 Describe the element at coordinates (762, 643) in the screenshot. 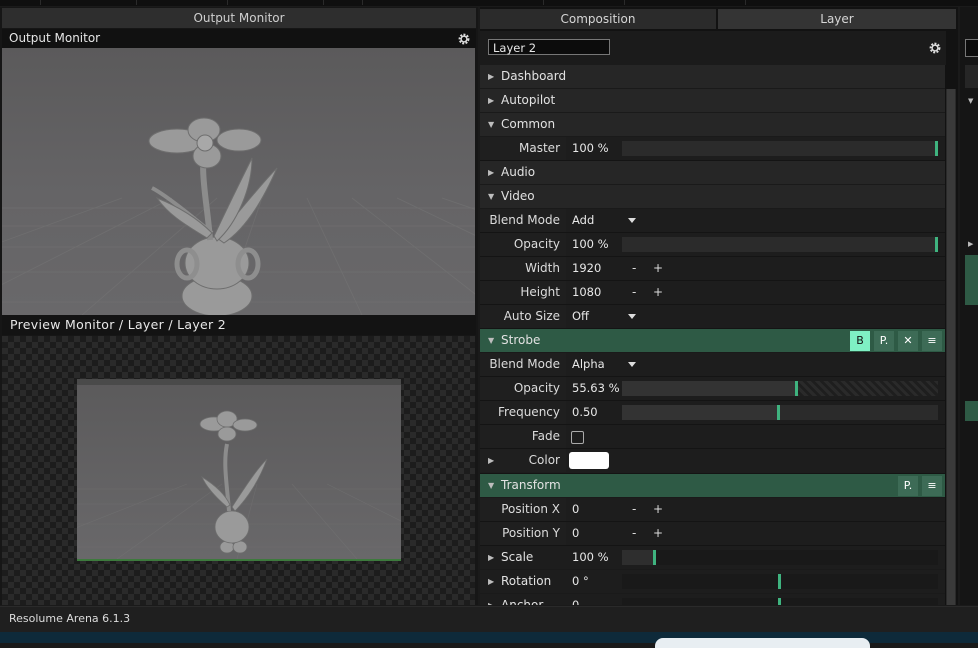

I see `taskbar-pill` at that location.